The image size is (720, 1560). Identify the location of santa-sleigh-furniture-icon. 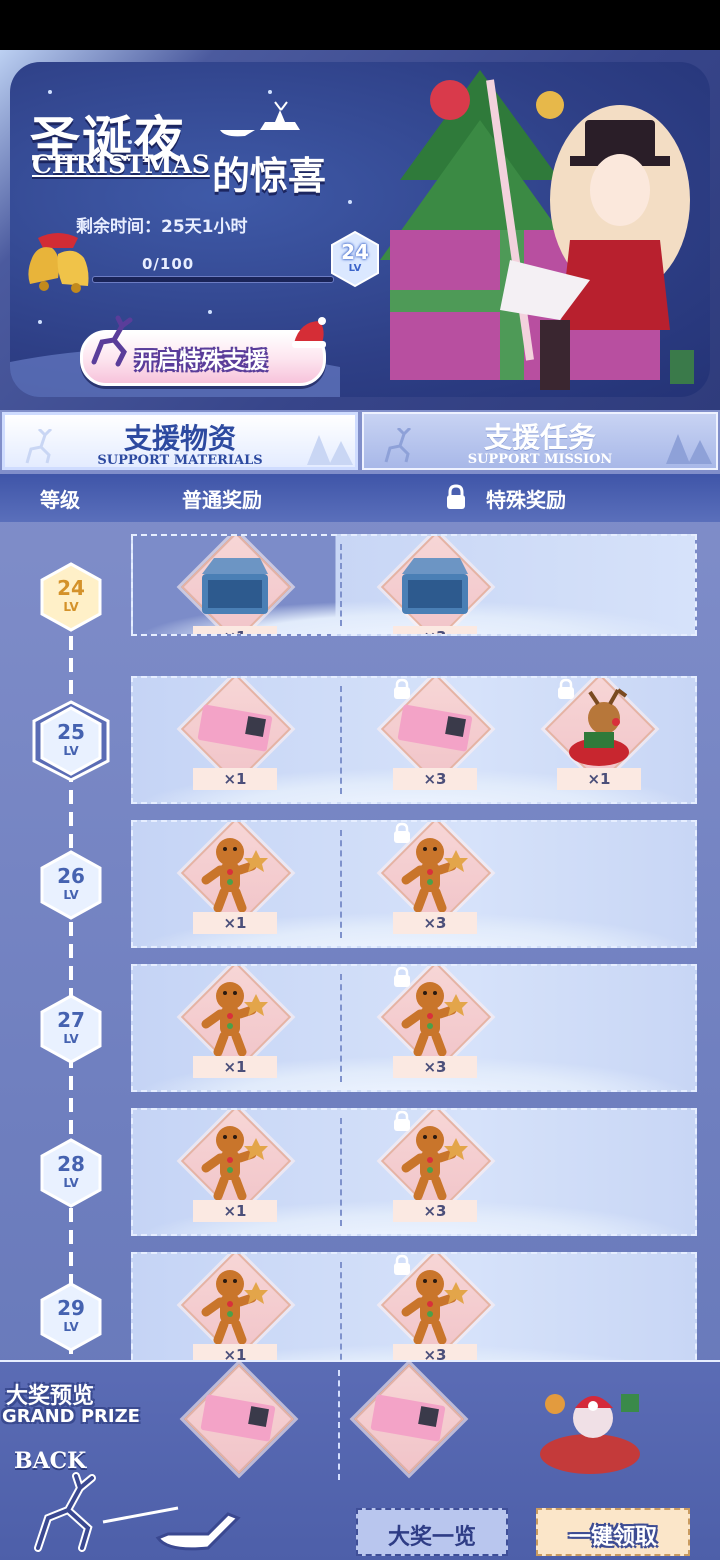
(590, 1434).